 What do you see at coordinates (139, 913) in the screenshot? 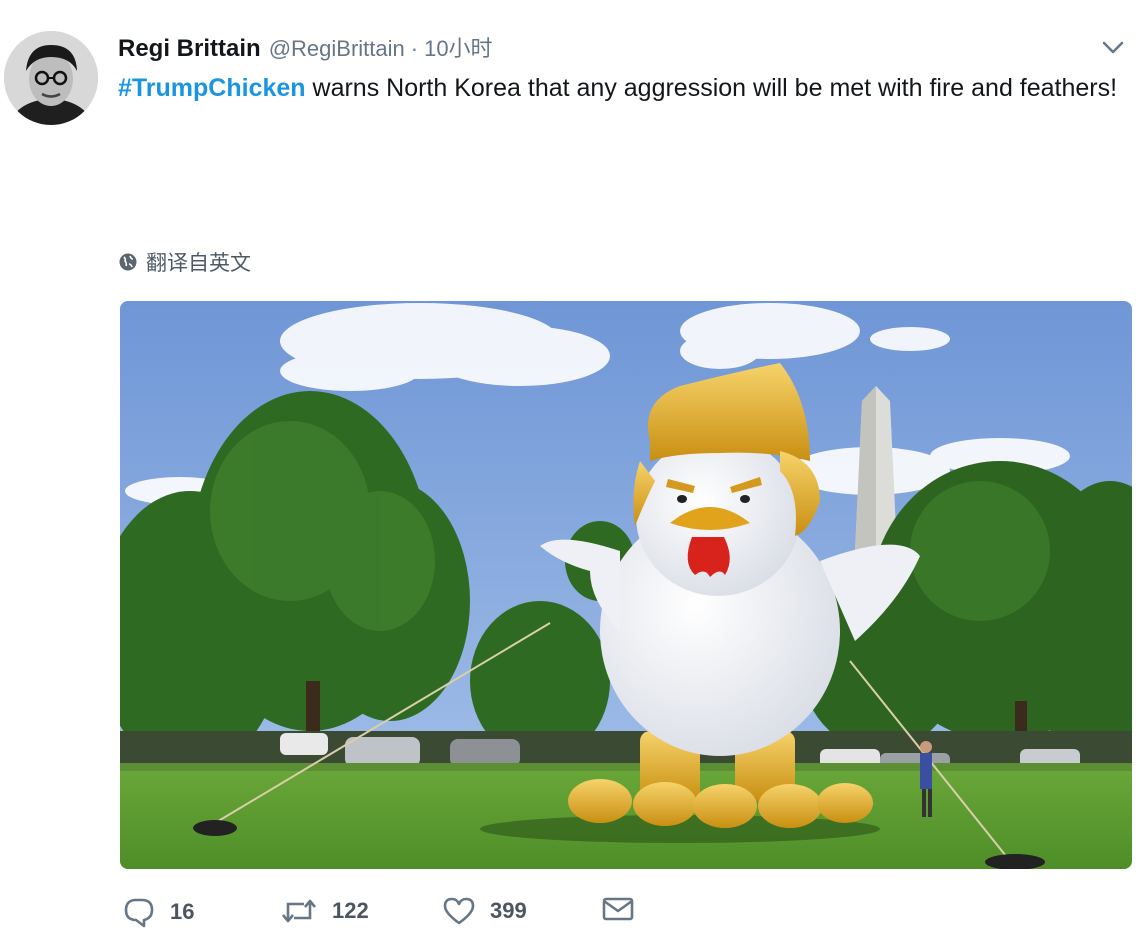
I see `reply-icon` at bounding box center [139, 913].